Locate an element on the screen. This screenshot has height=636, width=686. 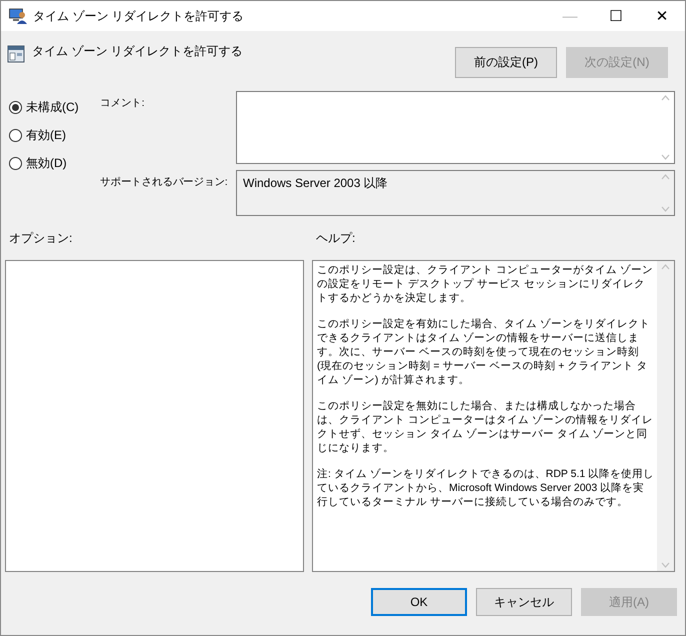
previous-setting-button: 前の設定(P) is located at coordinates (506, 62).